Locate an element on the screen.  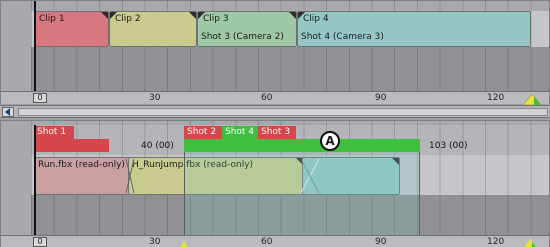
start-marker-icon is located at coordinates (184, 244).